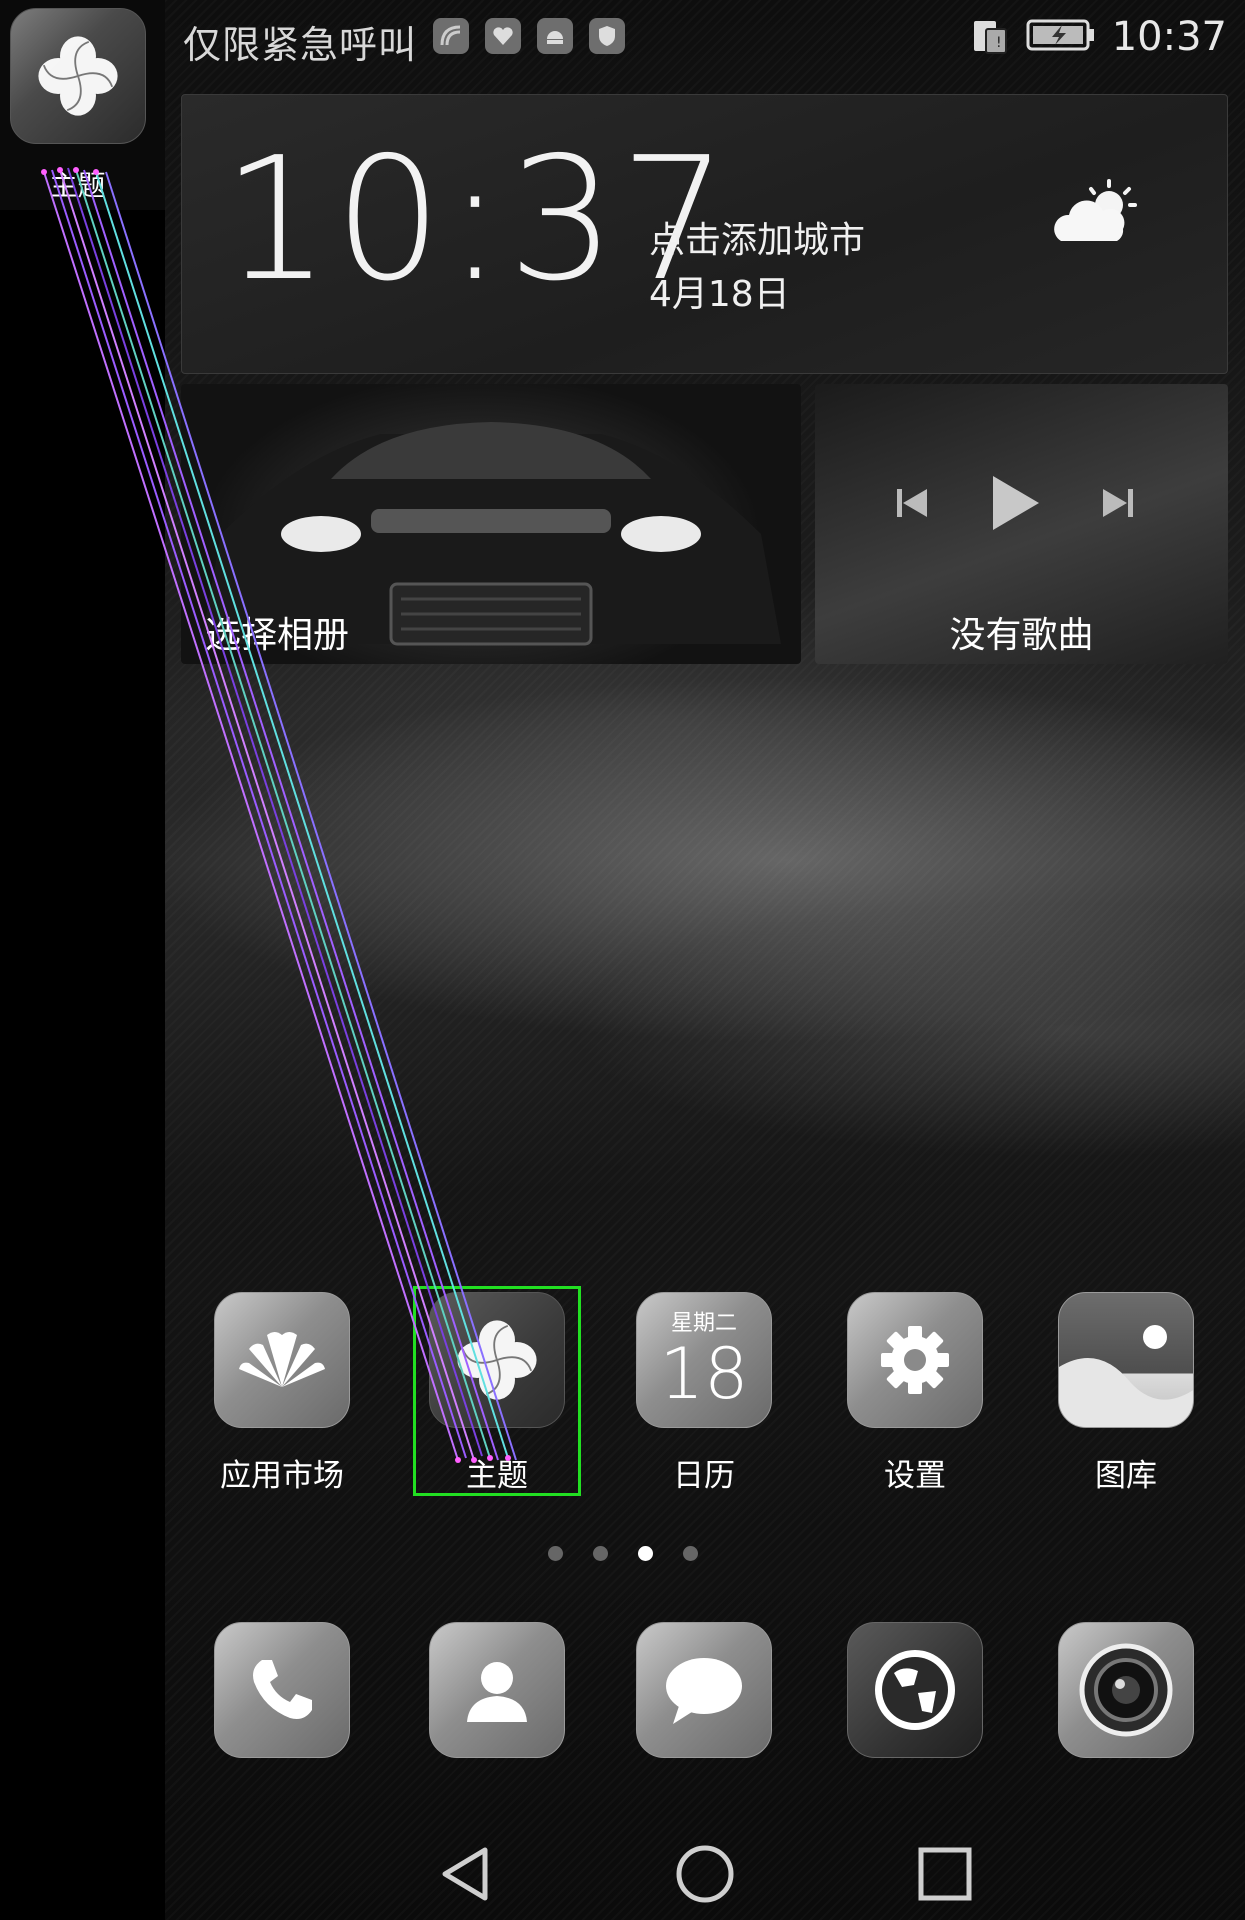 The height and width of the screenshot is (1920, 1245). I want to click on gallery-icon, so click(1126, 1360).